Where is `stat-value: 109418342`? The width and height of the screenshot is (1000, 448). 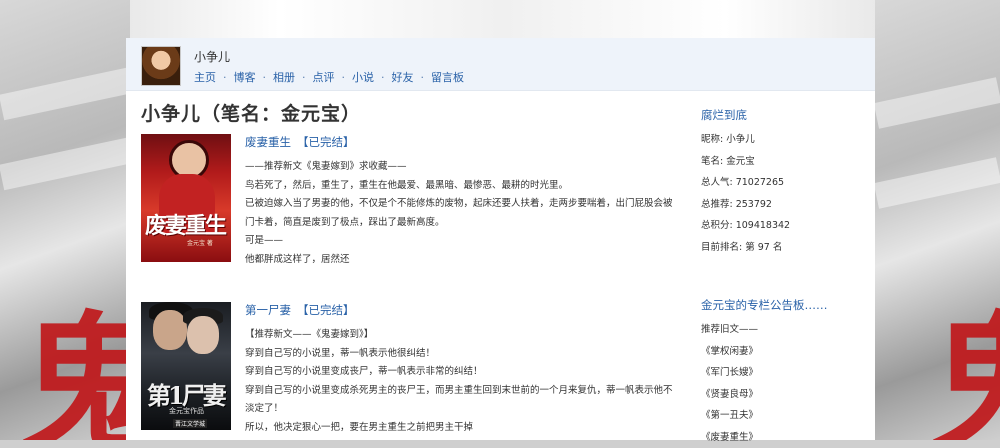
stat-value: 109418342 is located at coordinates (763, 225).